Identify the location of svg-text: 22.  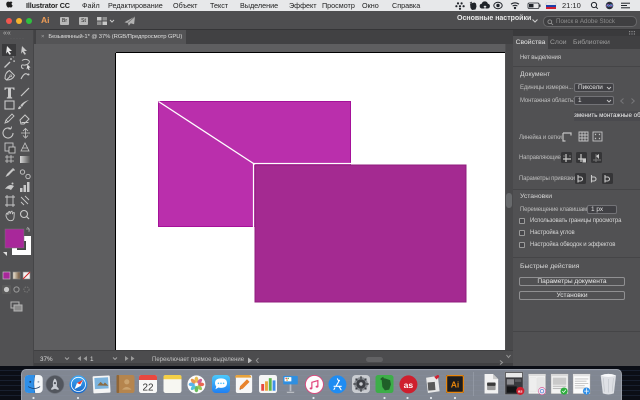
(147, 387).